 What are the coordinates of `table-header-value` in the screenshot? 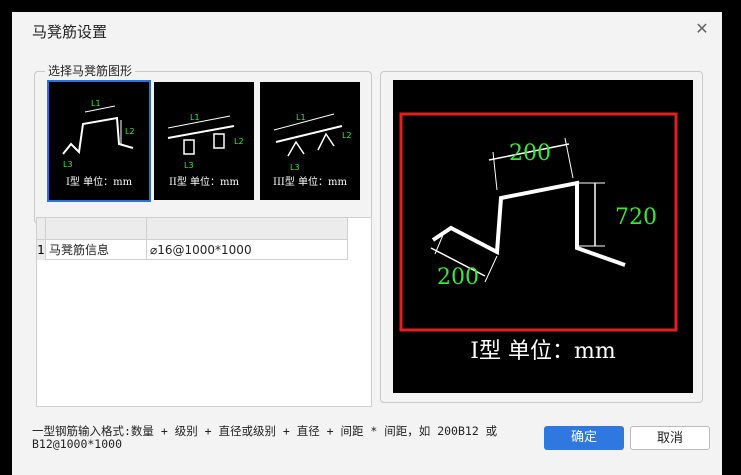 It's located at (247, 229).